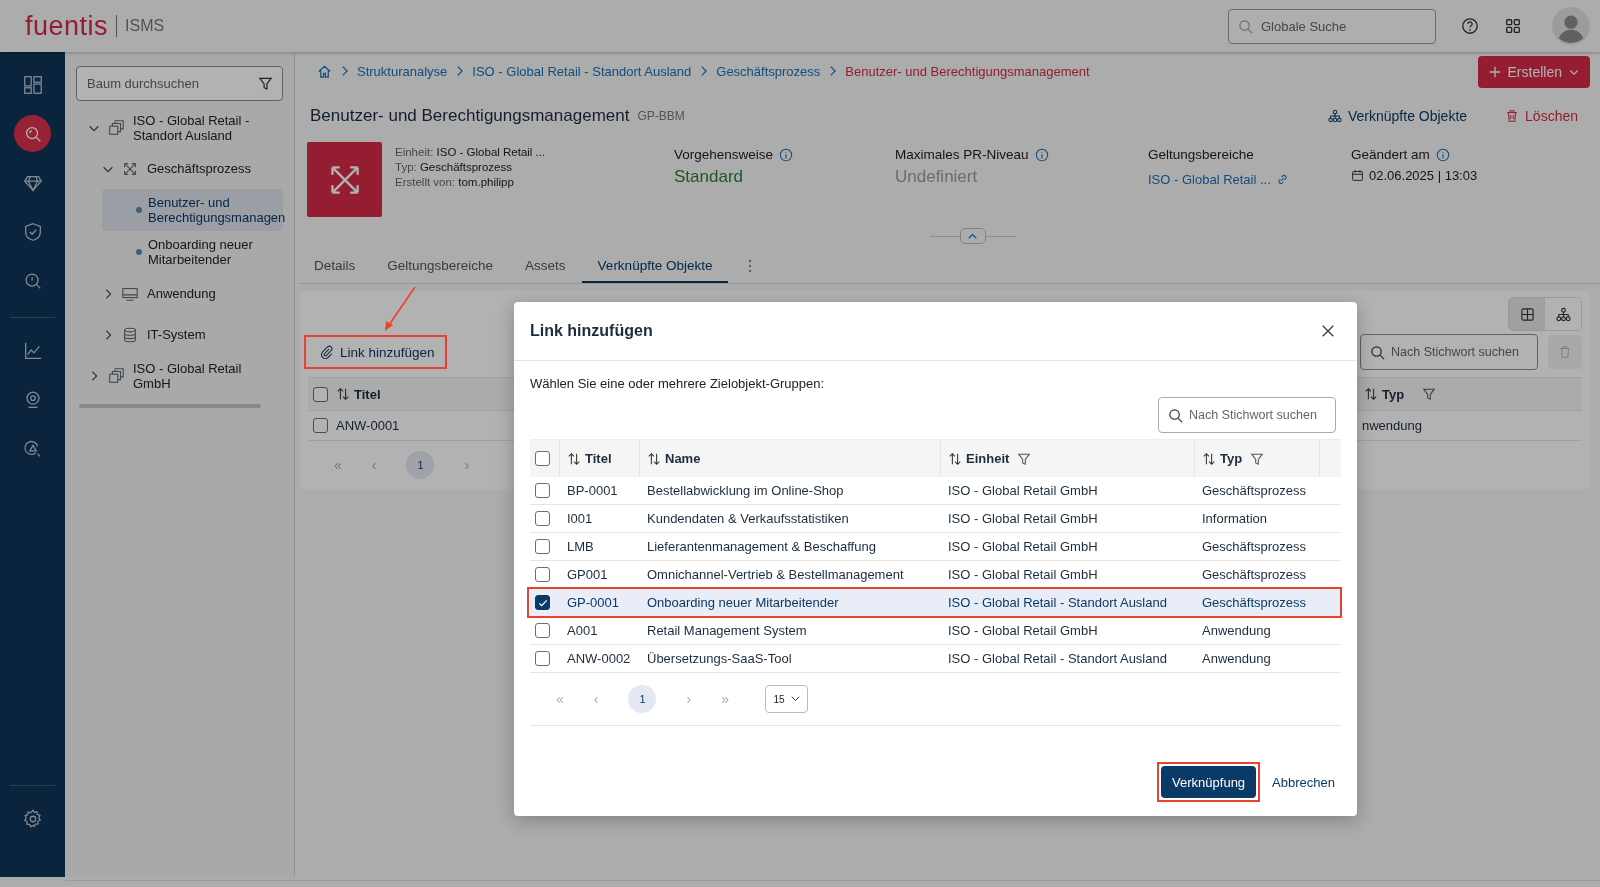  I want to click on table-cell-text: Retail Management System, so click(727, 631).